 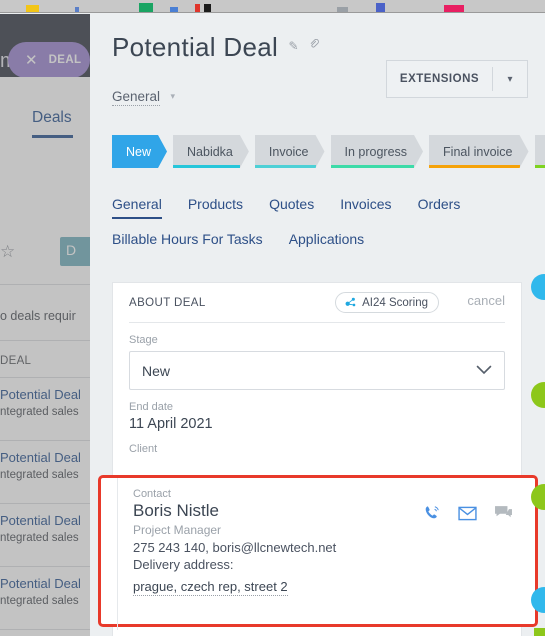 What do you see at coordinates (207, 8) in the screenshot?
I see `bookmark-icon-dark` at bounding box center [207, 8].